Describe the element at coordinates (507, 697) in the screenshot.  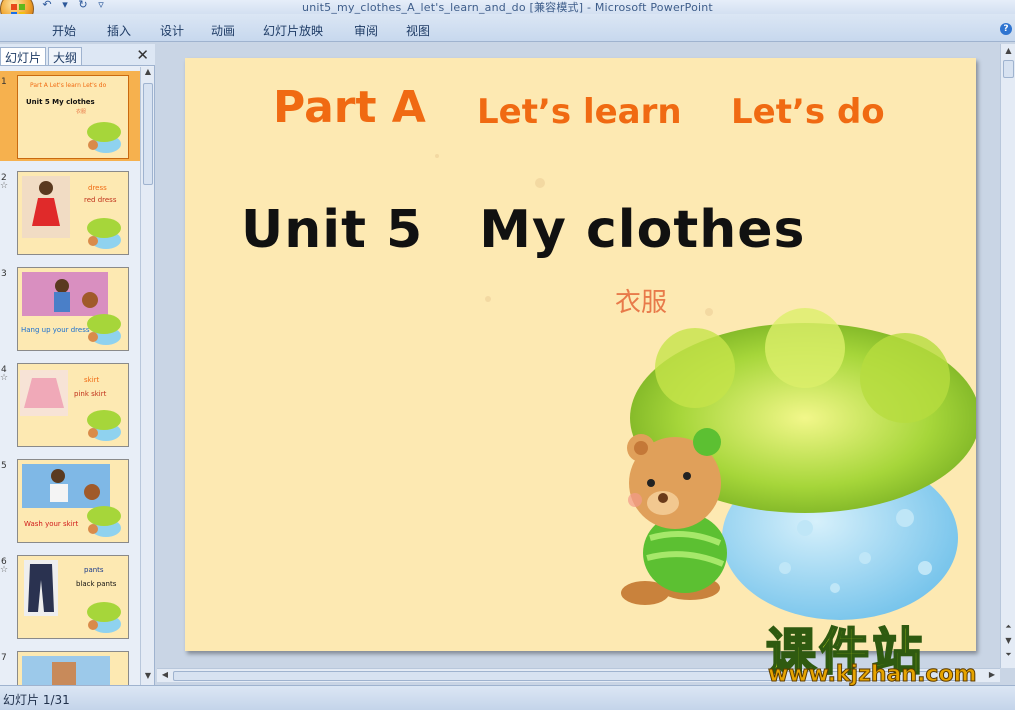
I see `status-bar: 幻灯片 1/31` at that location.